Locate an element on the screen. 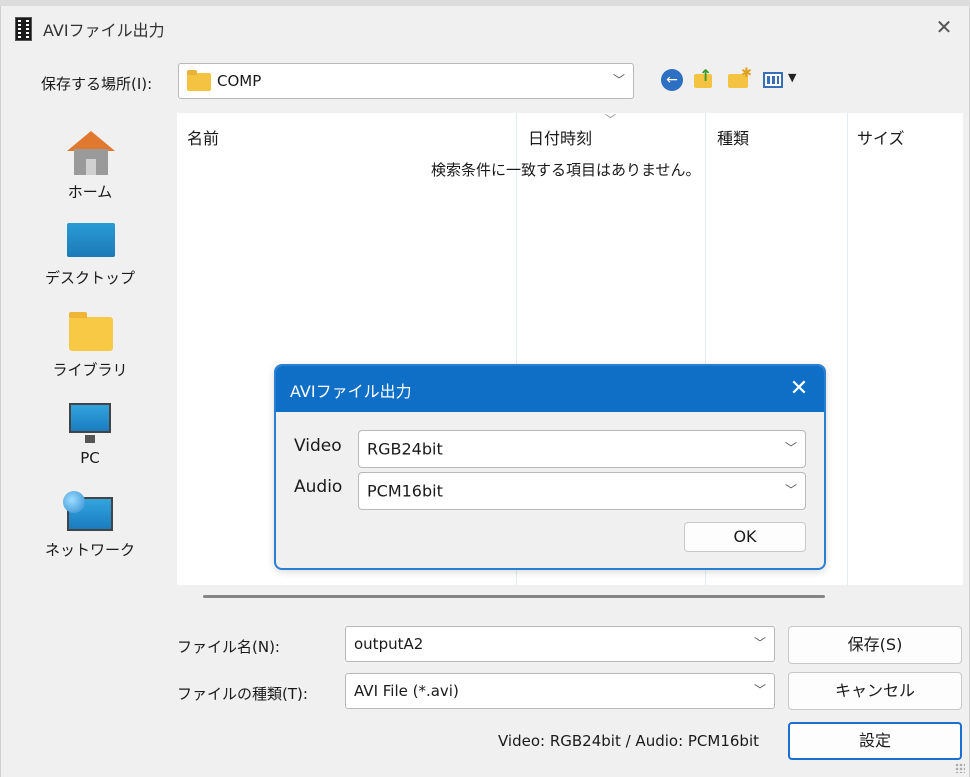  film-icon is located at coordinates (23, 29).